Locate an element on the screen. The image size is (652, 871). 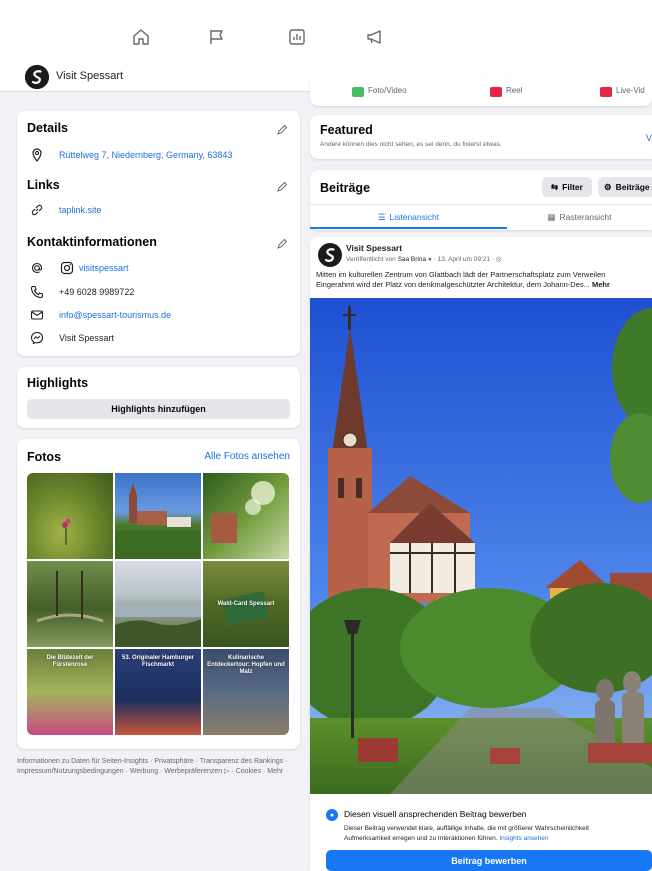
mail-icon is located at coordinates (37, 315).